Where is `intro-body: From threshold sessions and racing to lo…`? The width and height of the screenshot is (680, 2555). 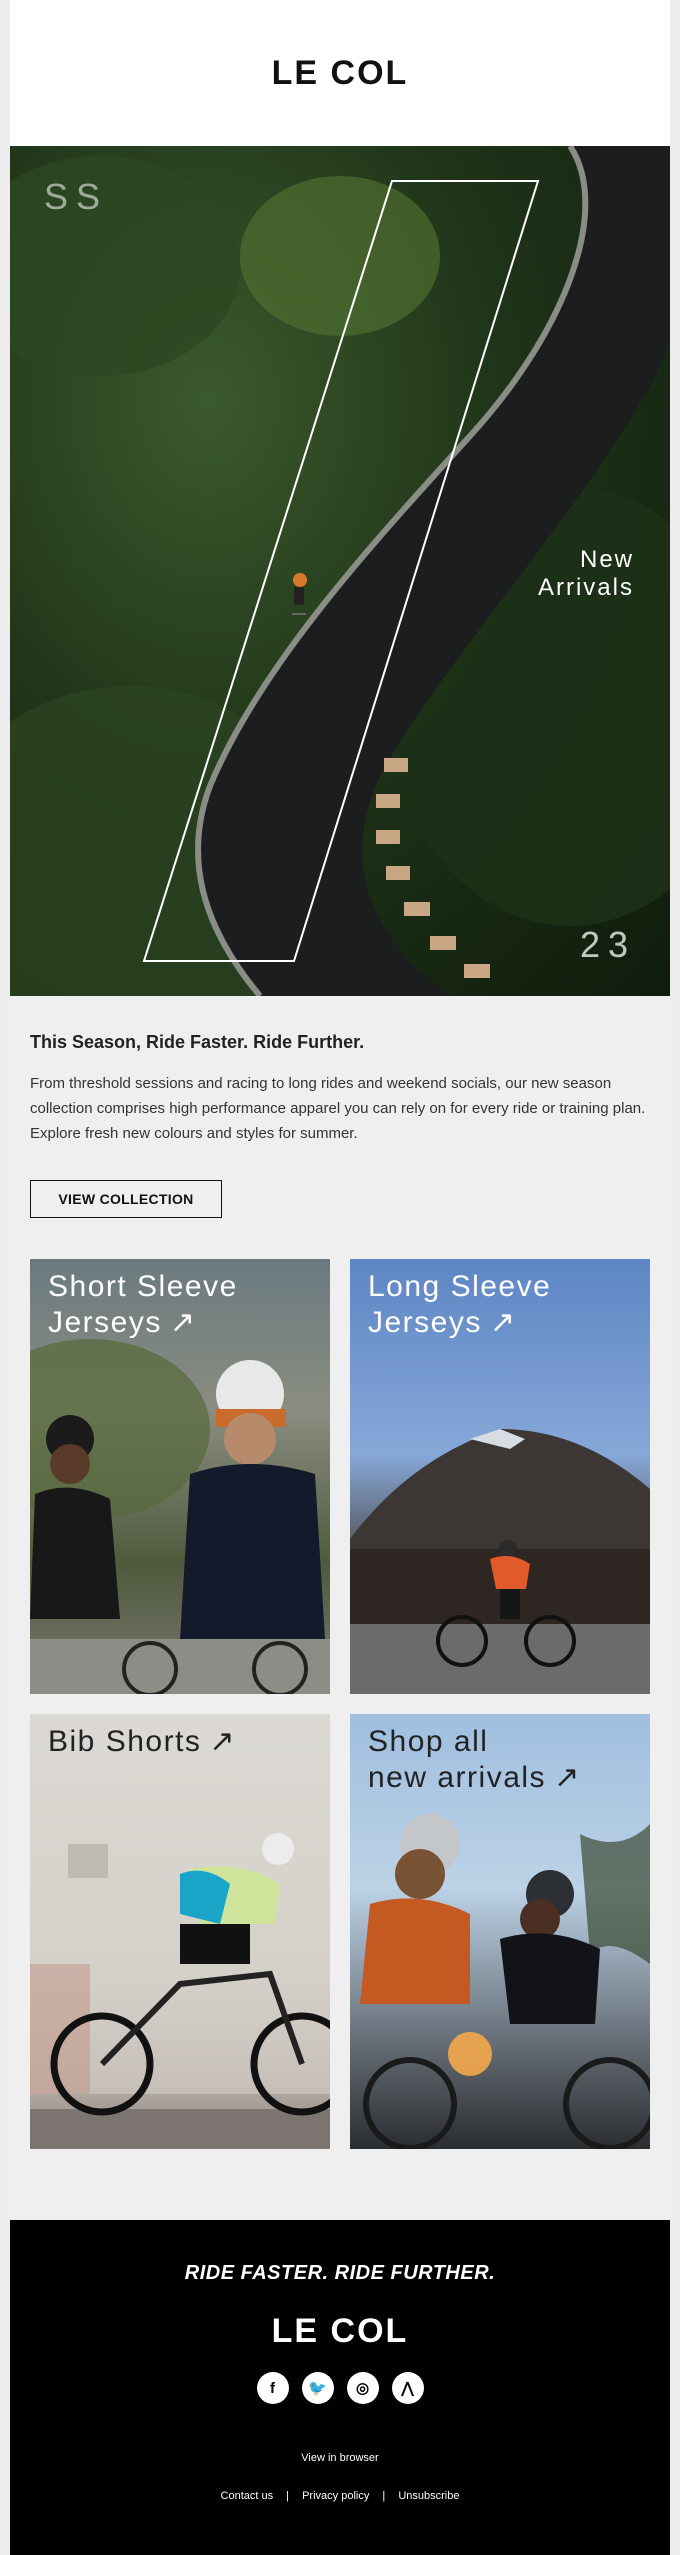 intro-body: From threshold sessions and racing to lo… is located at coordinates (338, 1108).